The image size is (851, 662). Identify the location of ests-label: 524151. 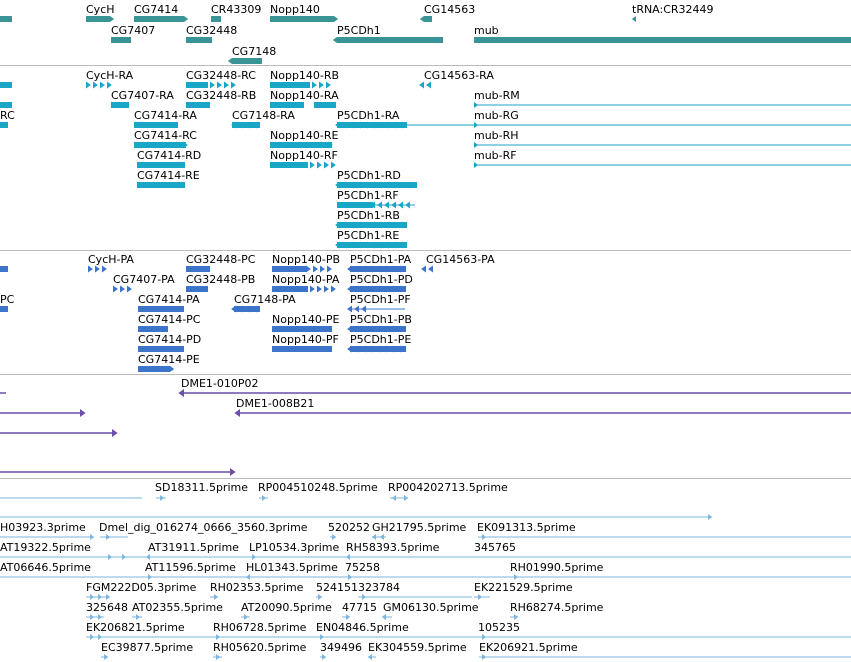
(337, 587).